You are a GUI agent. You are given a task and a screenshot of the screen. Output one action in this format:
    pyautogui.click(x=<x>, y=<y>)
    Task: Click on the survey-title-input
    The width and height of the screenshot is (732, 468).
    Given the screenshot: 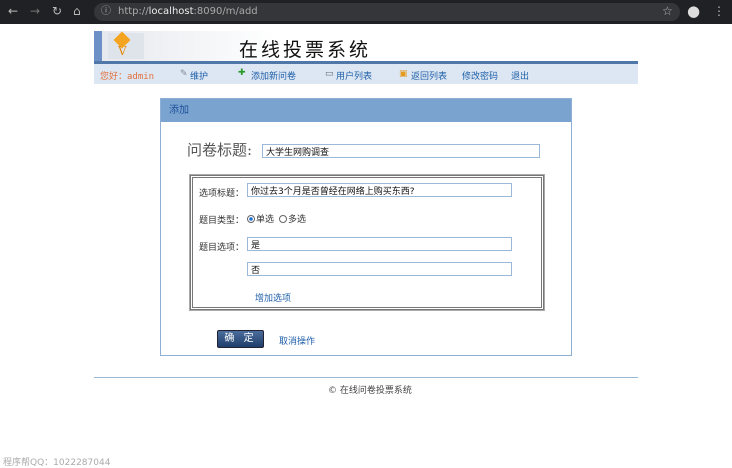 What is the action you would take?
    pyautogui.click(x=401, y=151)
    